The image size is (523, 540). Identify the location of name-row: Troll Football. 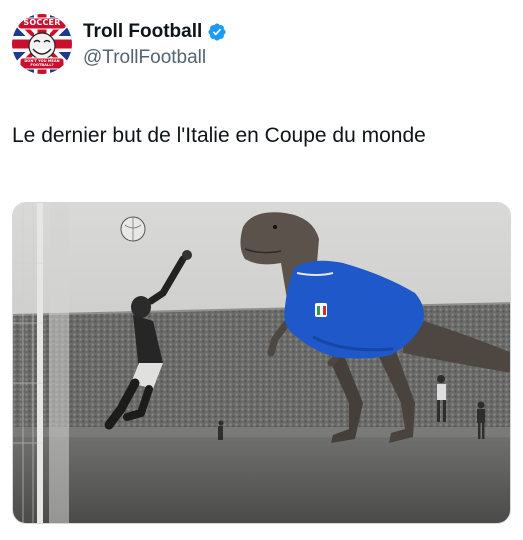
(155, 32).